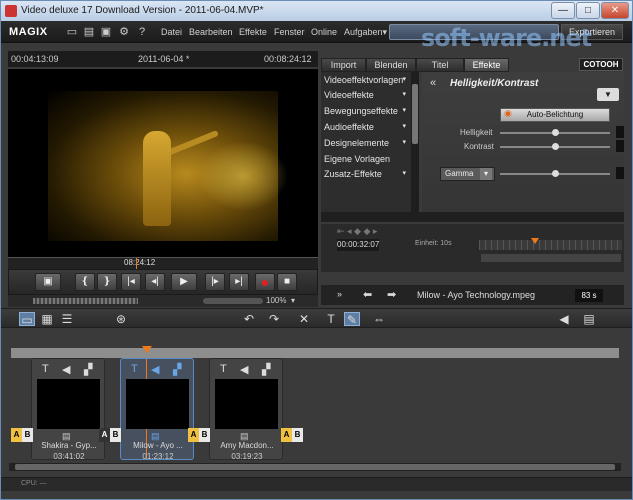 This screenshot has width=633, height=500. What do you see at coordinates (352, 319) in the screenshot?
I see `pen-icon: ✎` at bounding box center [352, 319].